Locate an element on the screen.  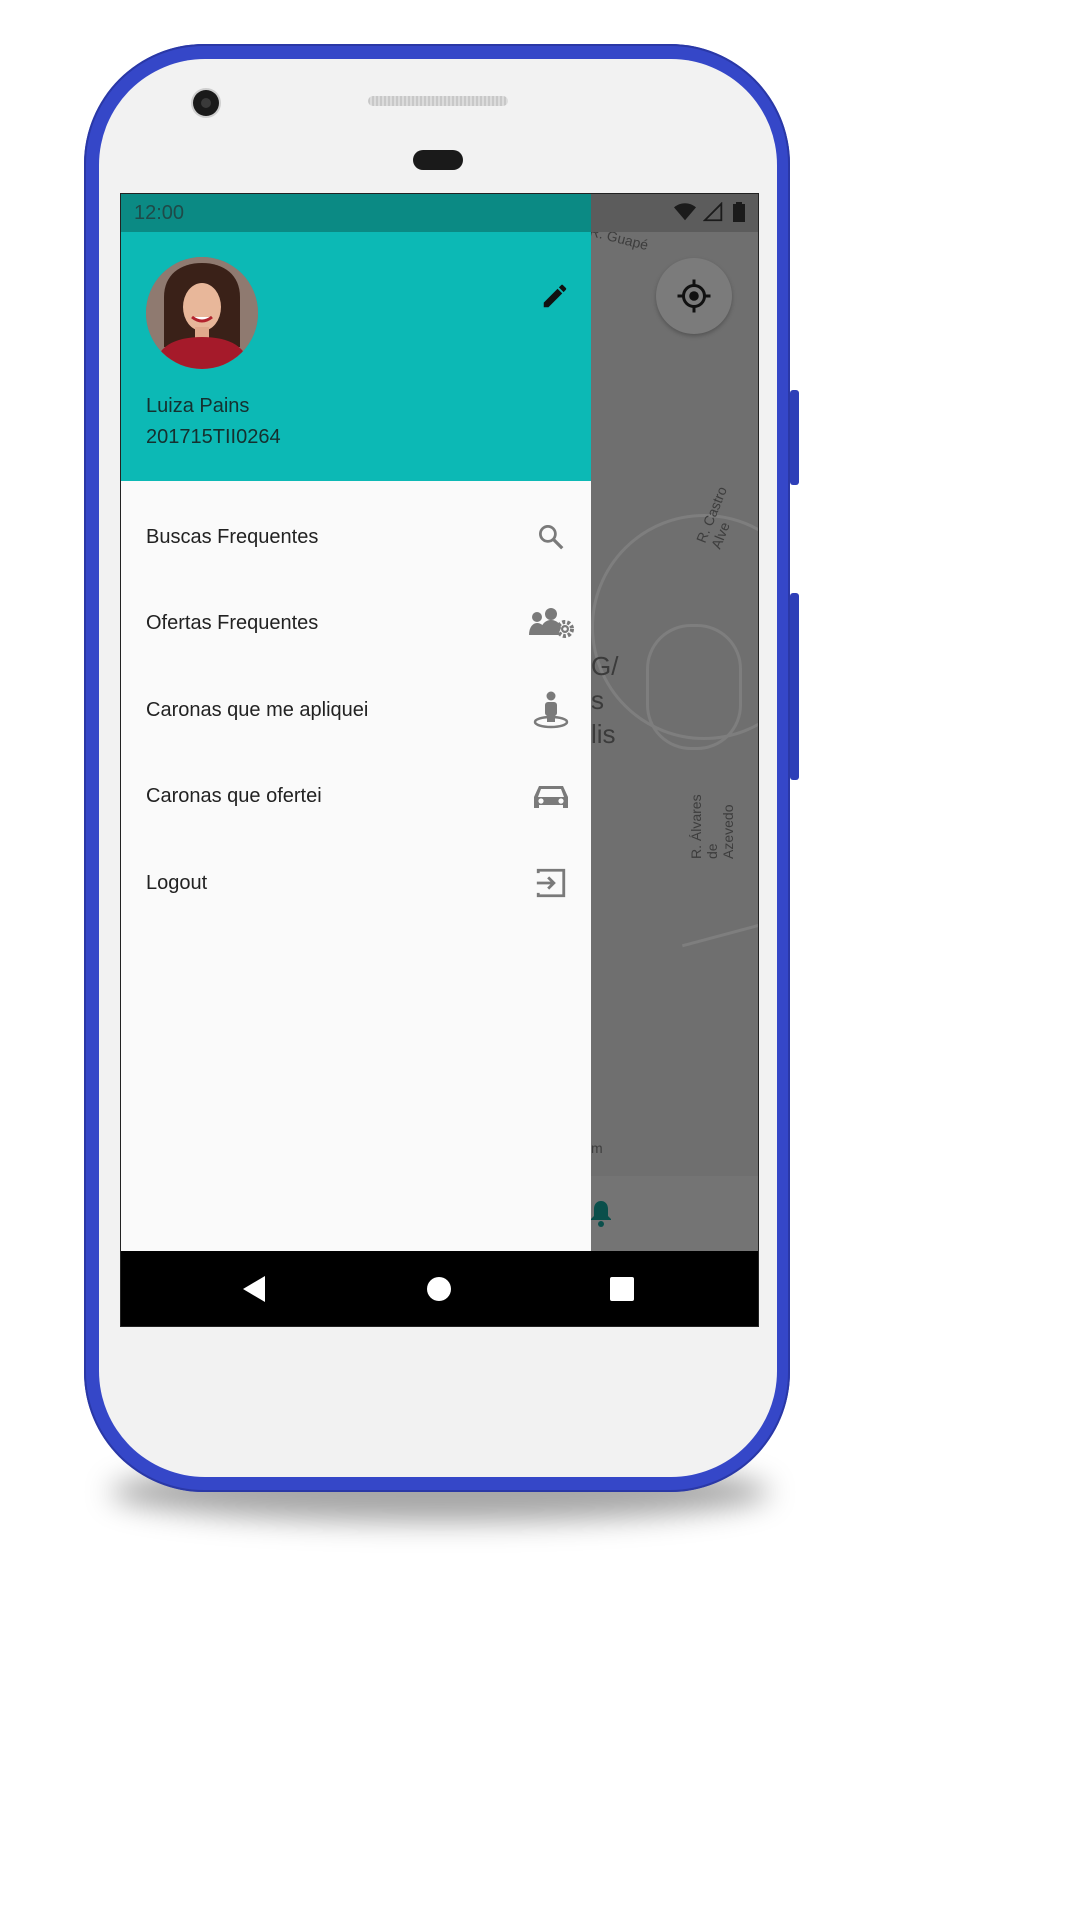
recents-button is located at coordinates (622, 1289).